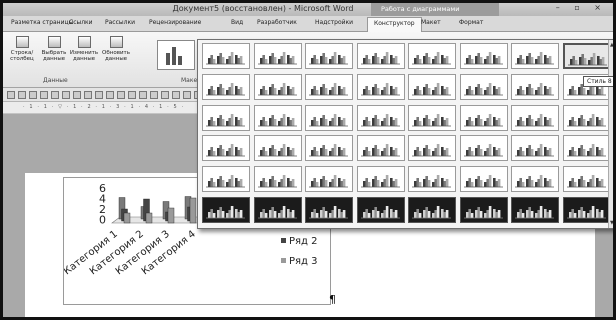  What do you see at coordinates (120, 22) in the screenshot?
I see `tab-2: Рассылки` at bounding box center [120, 22].